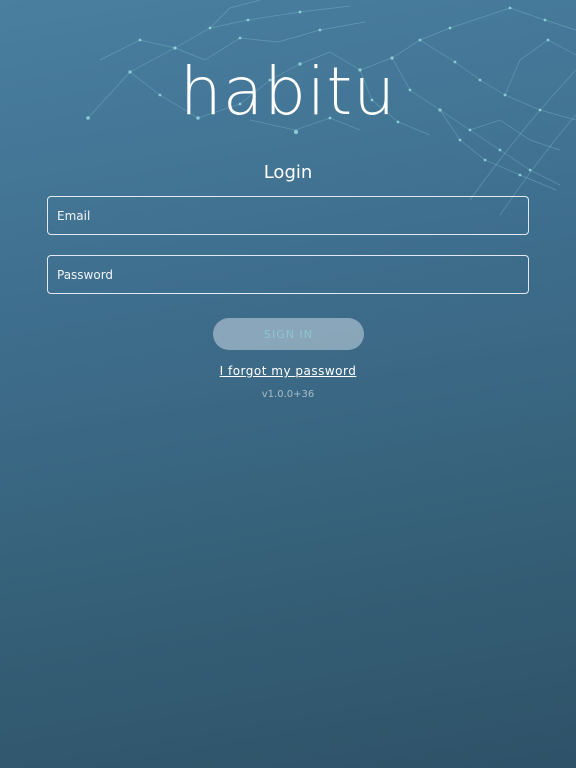 The width and height of the screenshot is (576, 768). I want to click on sign-in-button: SIGN IN, so click(288, 334).